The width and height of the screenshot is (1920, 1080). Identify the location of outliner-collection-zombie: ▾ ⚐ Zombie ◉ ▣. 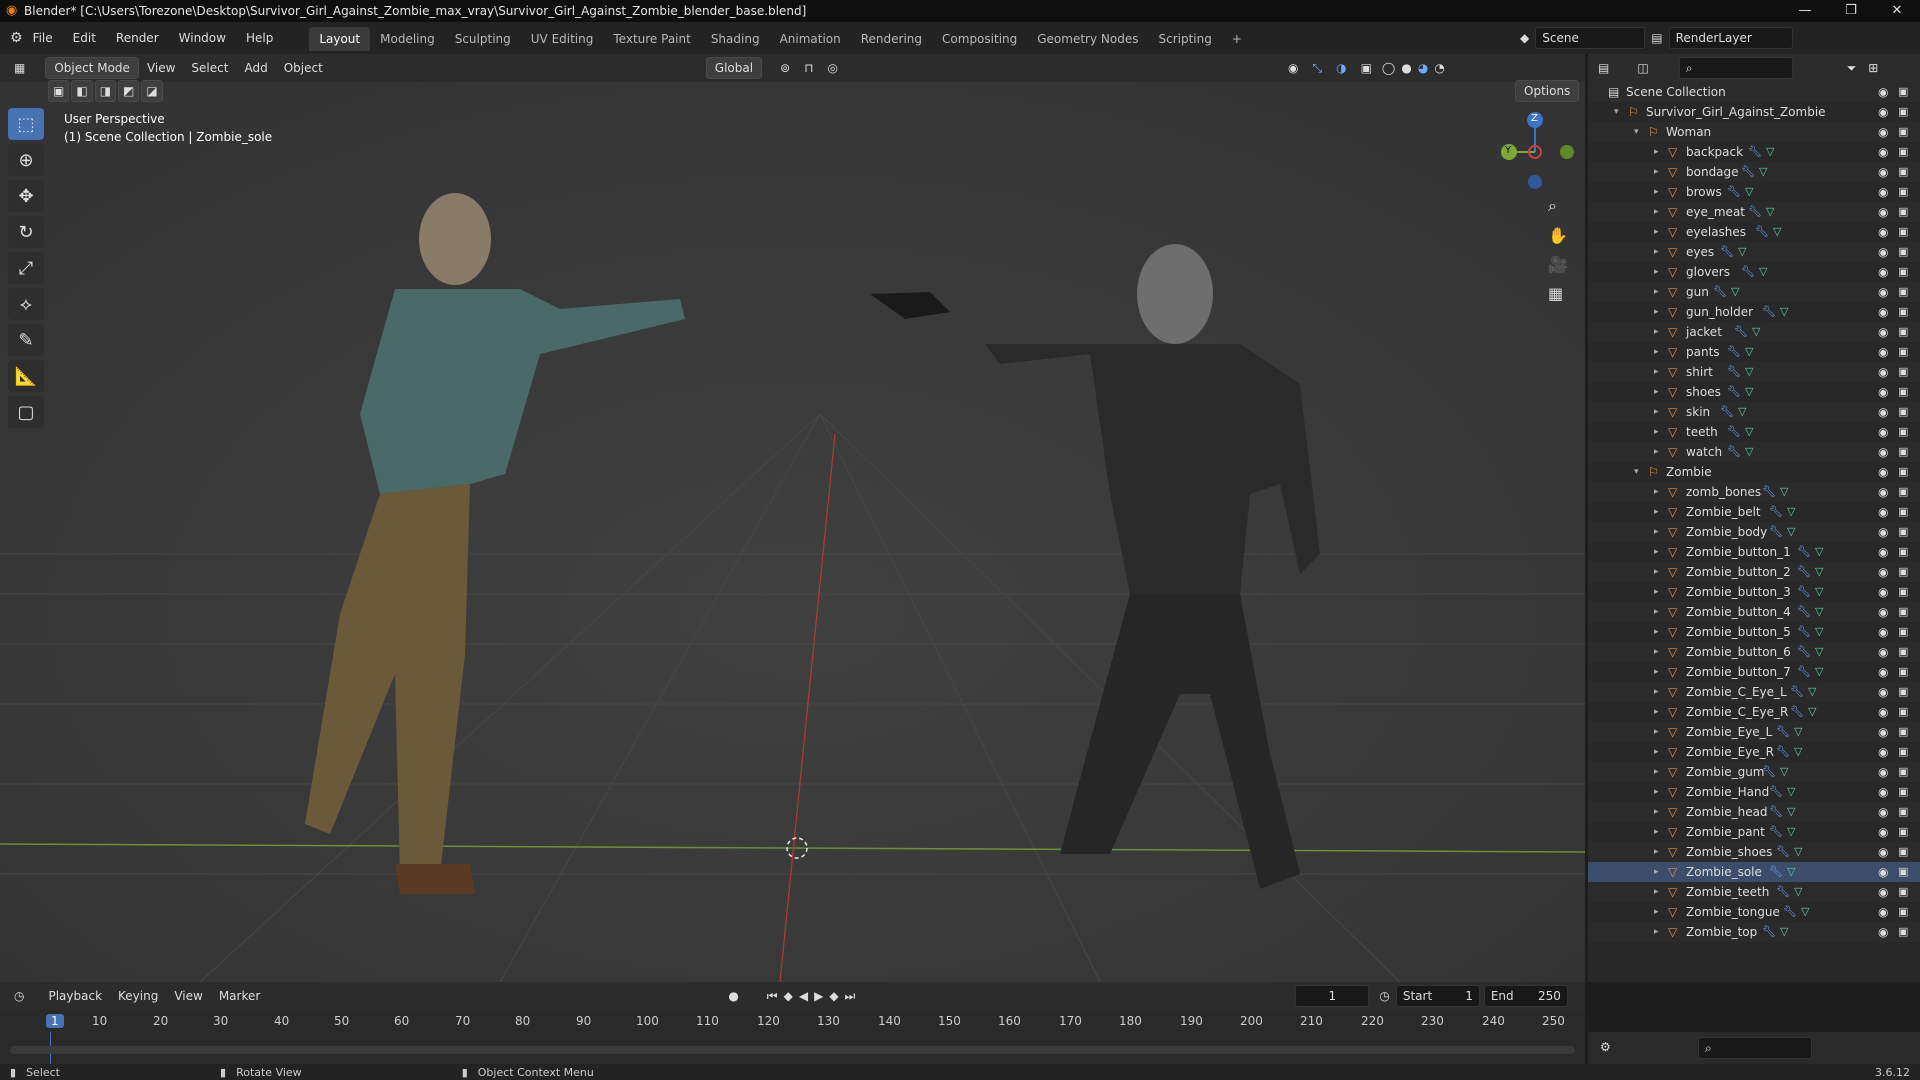
(1754, 472).